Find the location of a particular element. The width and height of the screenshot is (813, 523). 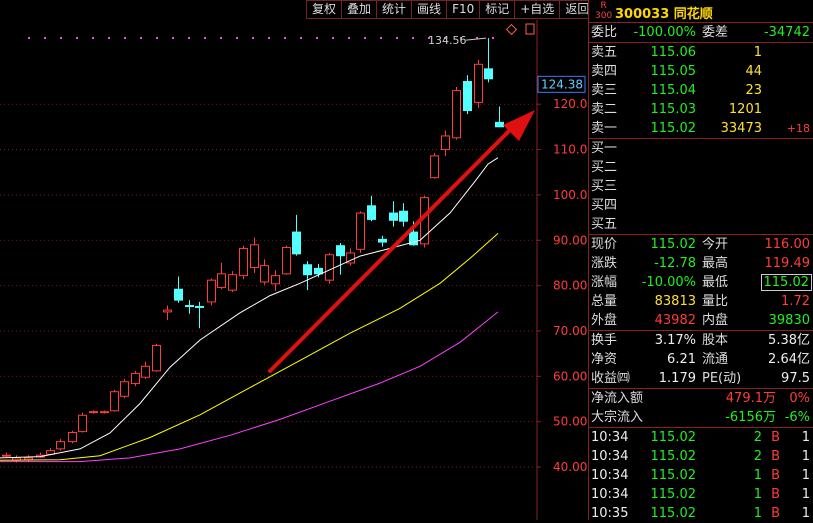

y-tick-label: 110.0 is located at coordinates (570, 150).